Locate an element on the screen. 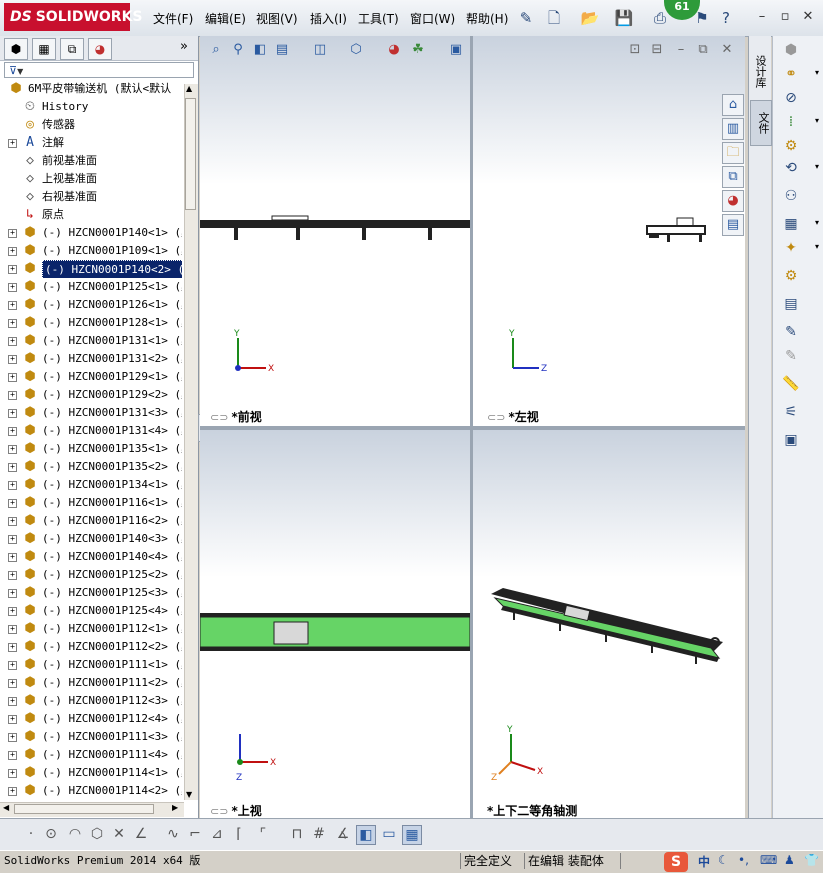 The image size is (823, 873). minimize-icon: – is located at coordinates (762, 17).